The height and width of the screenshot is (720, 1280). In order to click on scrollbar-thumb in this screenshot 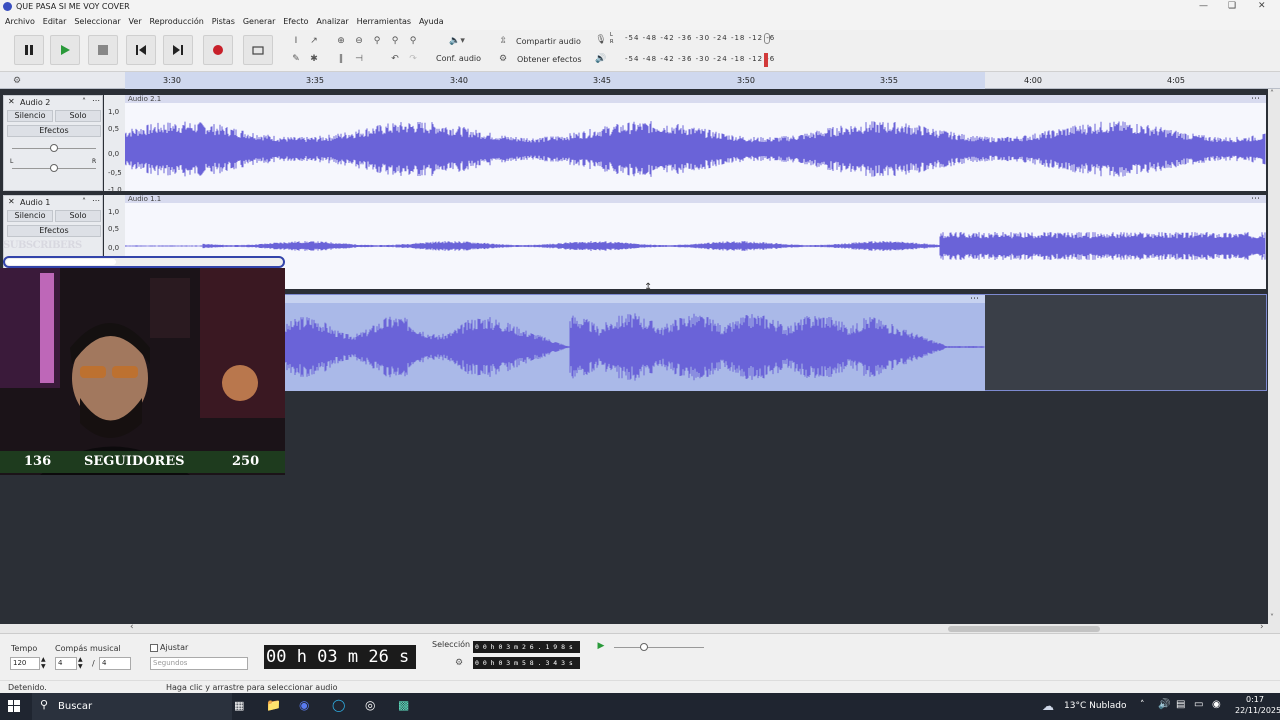, I will do `click(1024, 629)`.